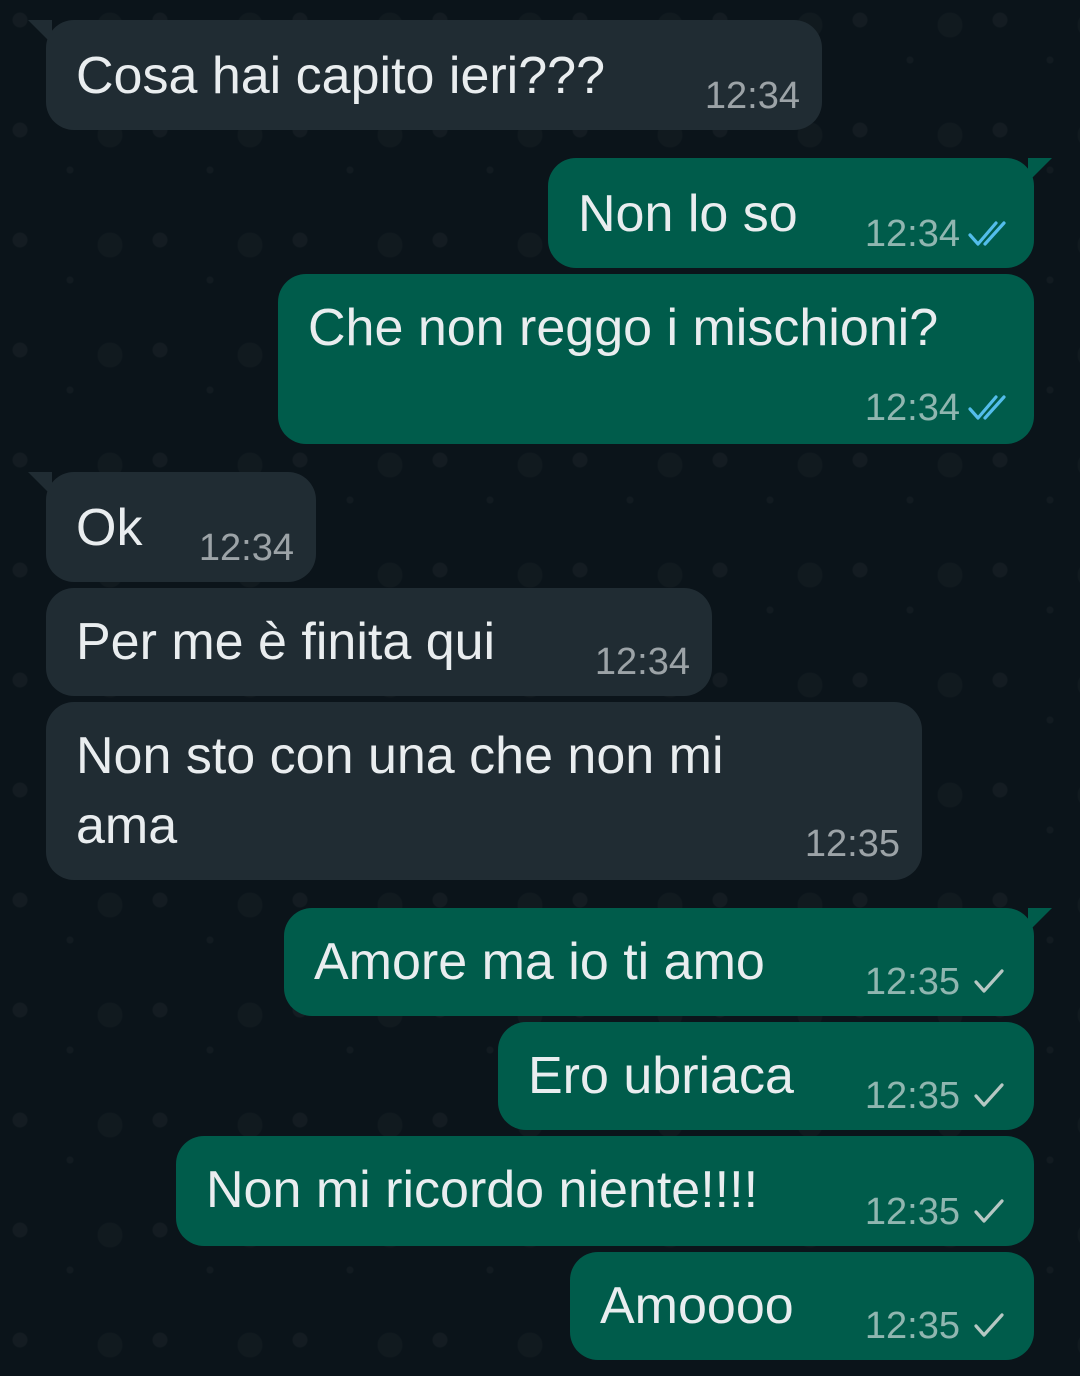 This screenshot has height=1376, width=1080. I want to click on message-bubble-outgoing: Che non reggo i mischioni? 12:34, so click(656, 359).